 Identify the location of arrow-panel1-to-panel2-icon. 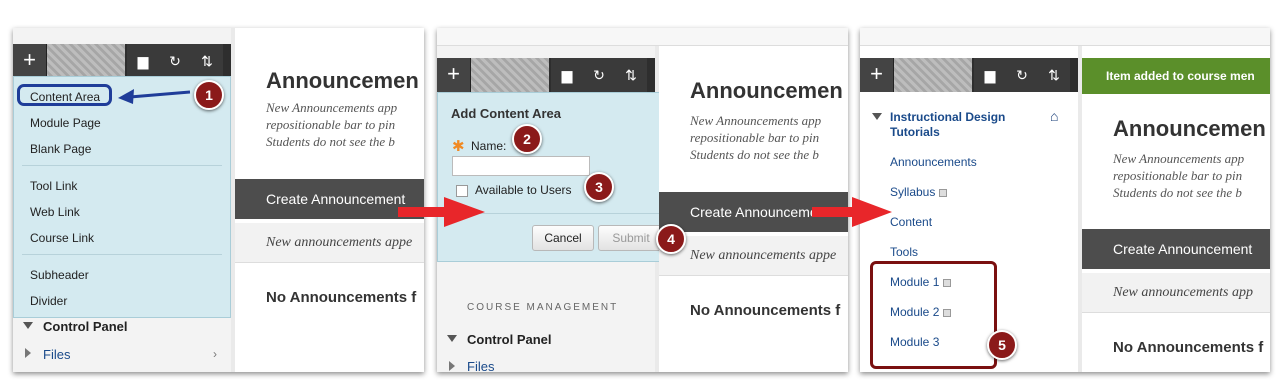
(441, 212).